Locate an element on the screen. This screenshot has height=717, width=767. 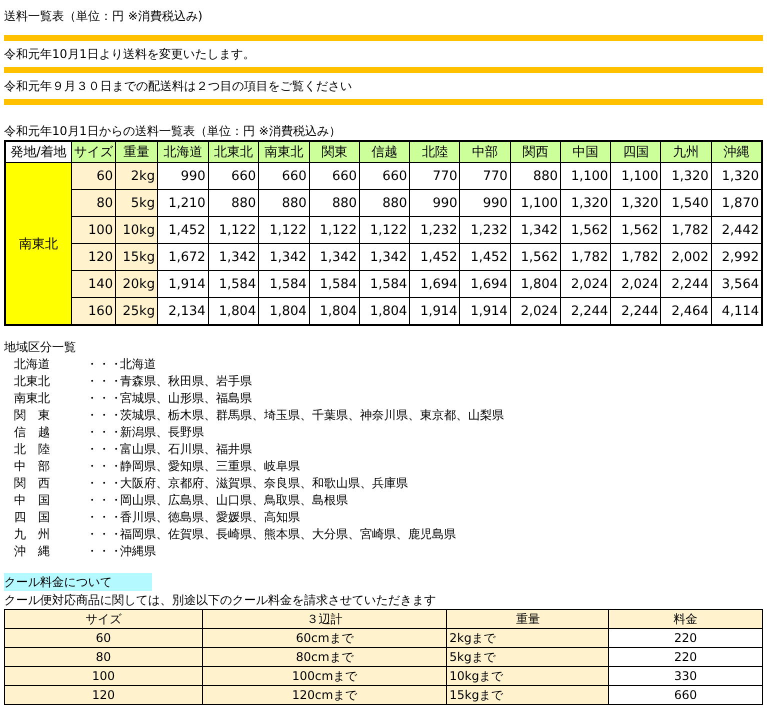
region-name: 中 部 is located at coordinates (32, 466).